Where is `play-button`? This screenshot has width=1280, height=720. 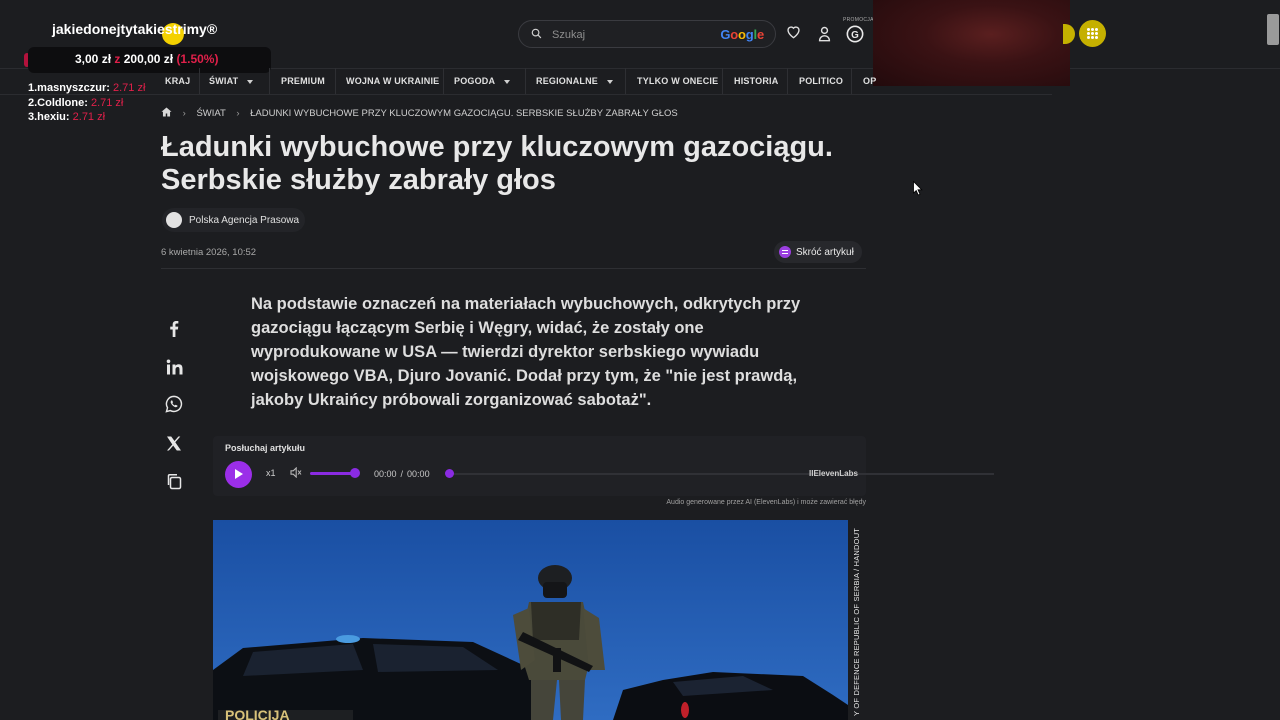
play-button is located at coordinates (238, 474).